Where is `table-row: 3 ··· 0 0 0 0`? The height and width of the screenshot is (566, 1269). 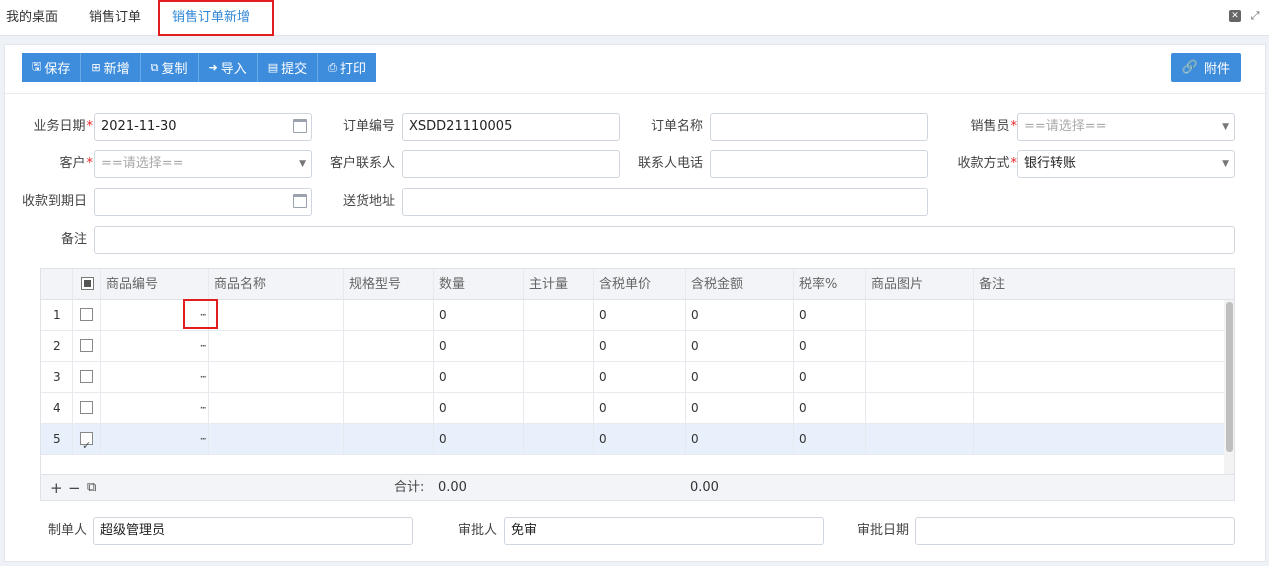 table-row: 3 ··· 0 0 0 0 is located at coordinates (632, 377).